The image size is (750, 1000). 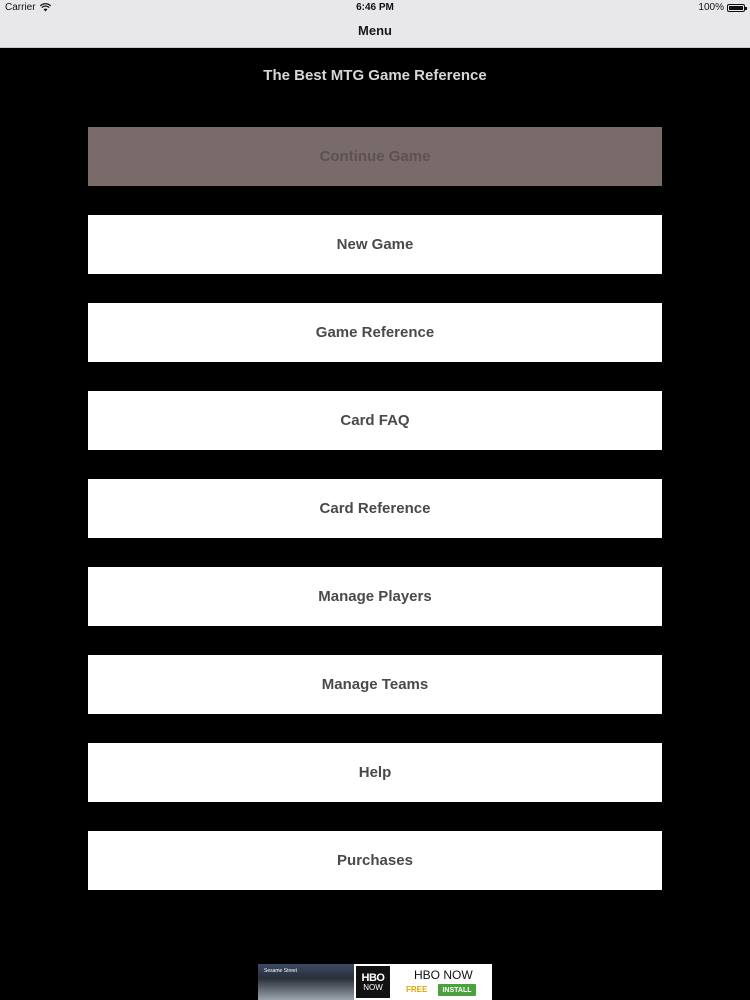 I want to click on ad-thumbnail-label: Sesame Street, so click(x=281, y=971).